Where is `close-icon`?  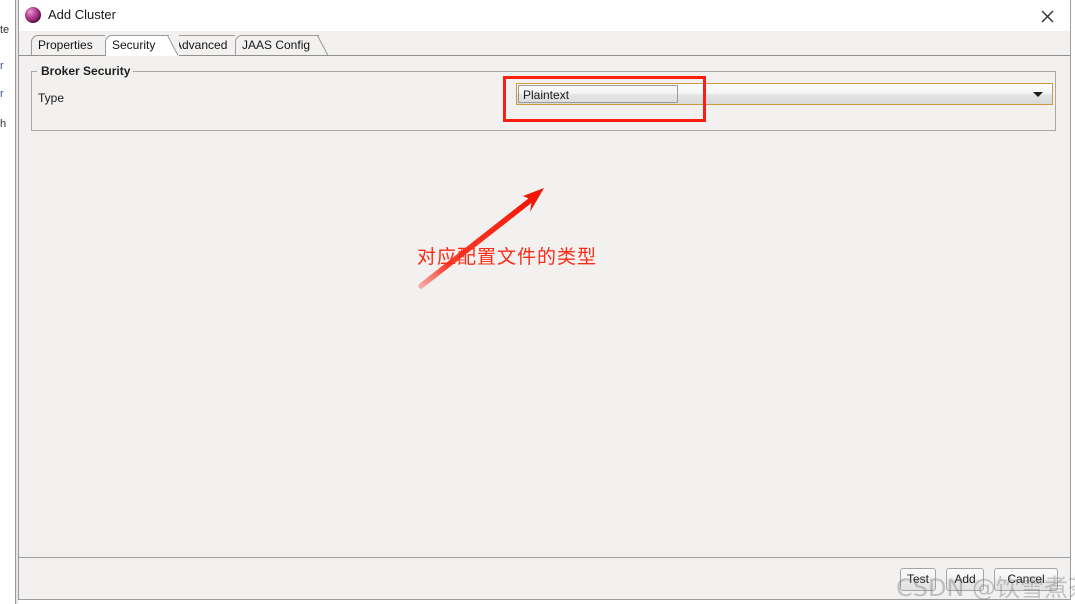 close-icon is located at coordinates (1047, 16).